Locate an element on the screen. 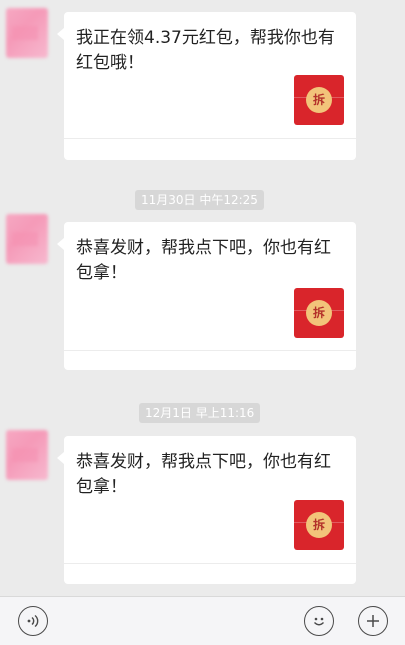  emoji-icon is located at coordinates (319, 621).